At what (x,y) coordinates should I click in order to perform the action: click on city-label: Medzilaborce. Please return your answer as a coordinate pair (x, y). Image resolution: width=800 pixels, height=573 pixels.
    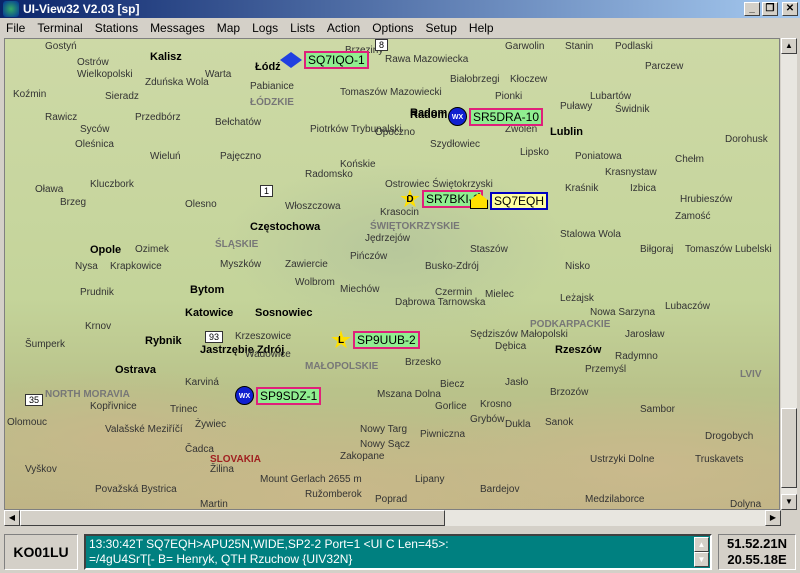
    Looking at the image, I should click on (615, 499).